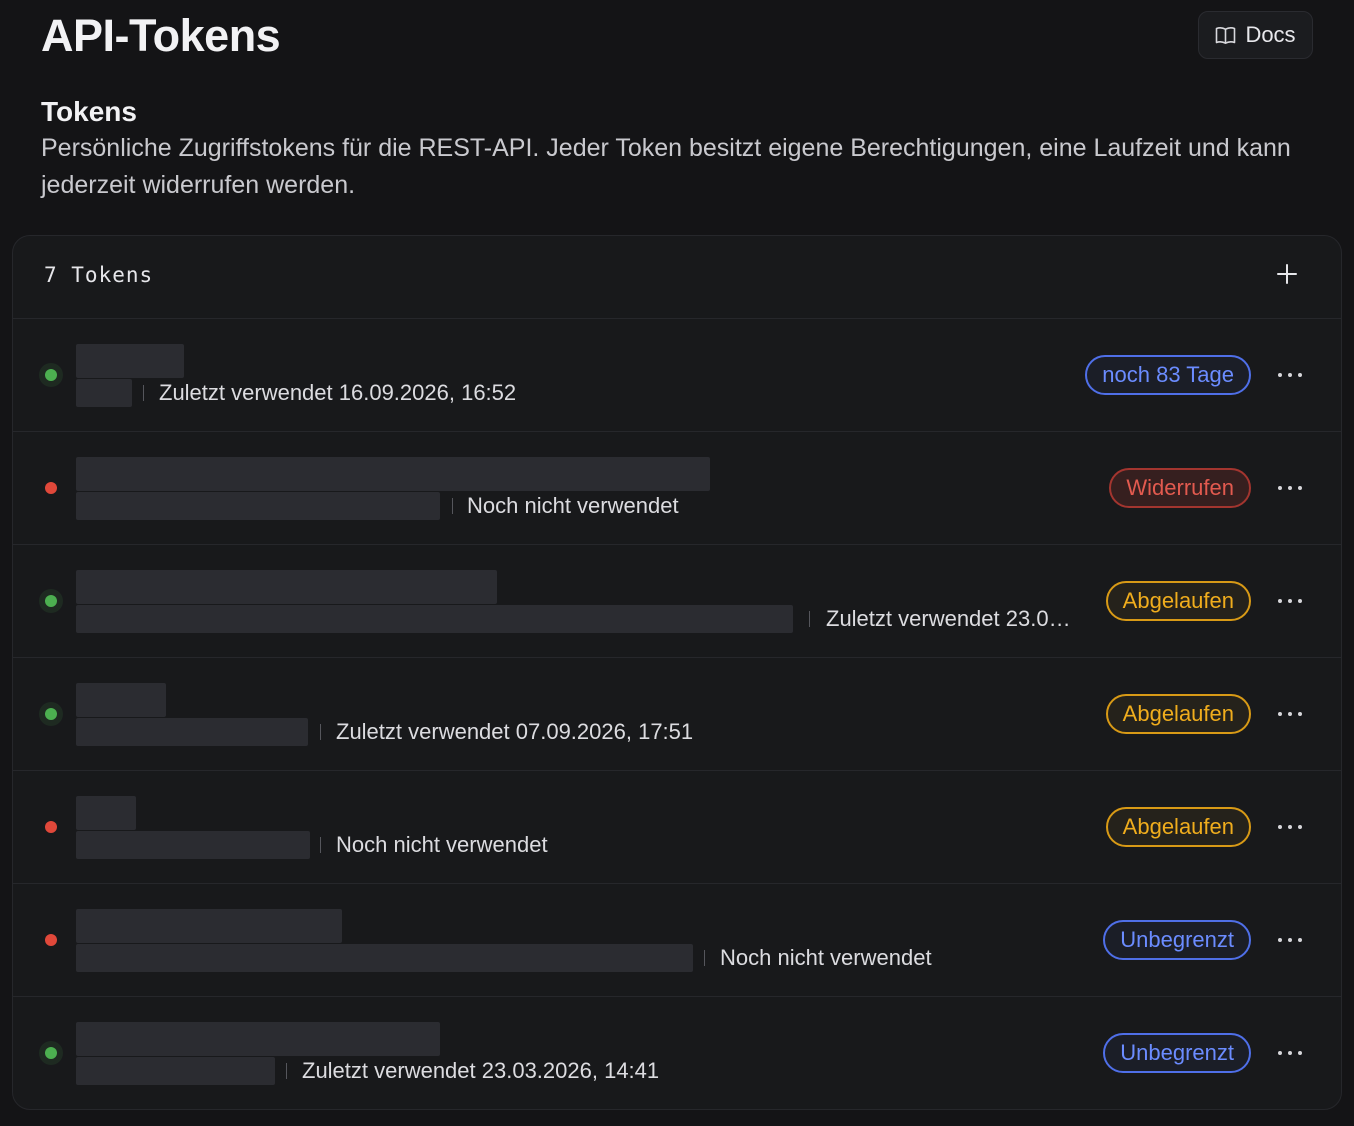  I want to click on last-used-text: Zuletzt verwendet 16.09.2026, 16:52, so click(338, 392).